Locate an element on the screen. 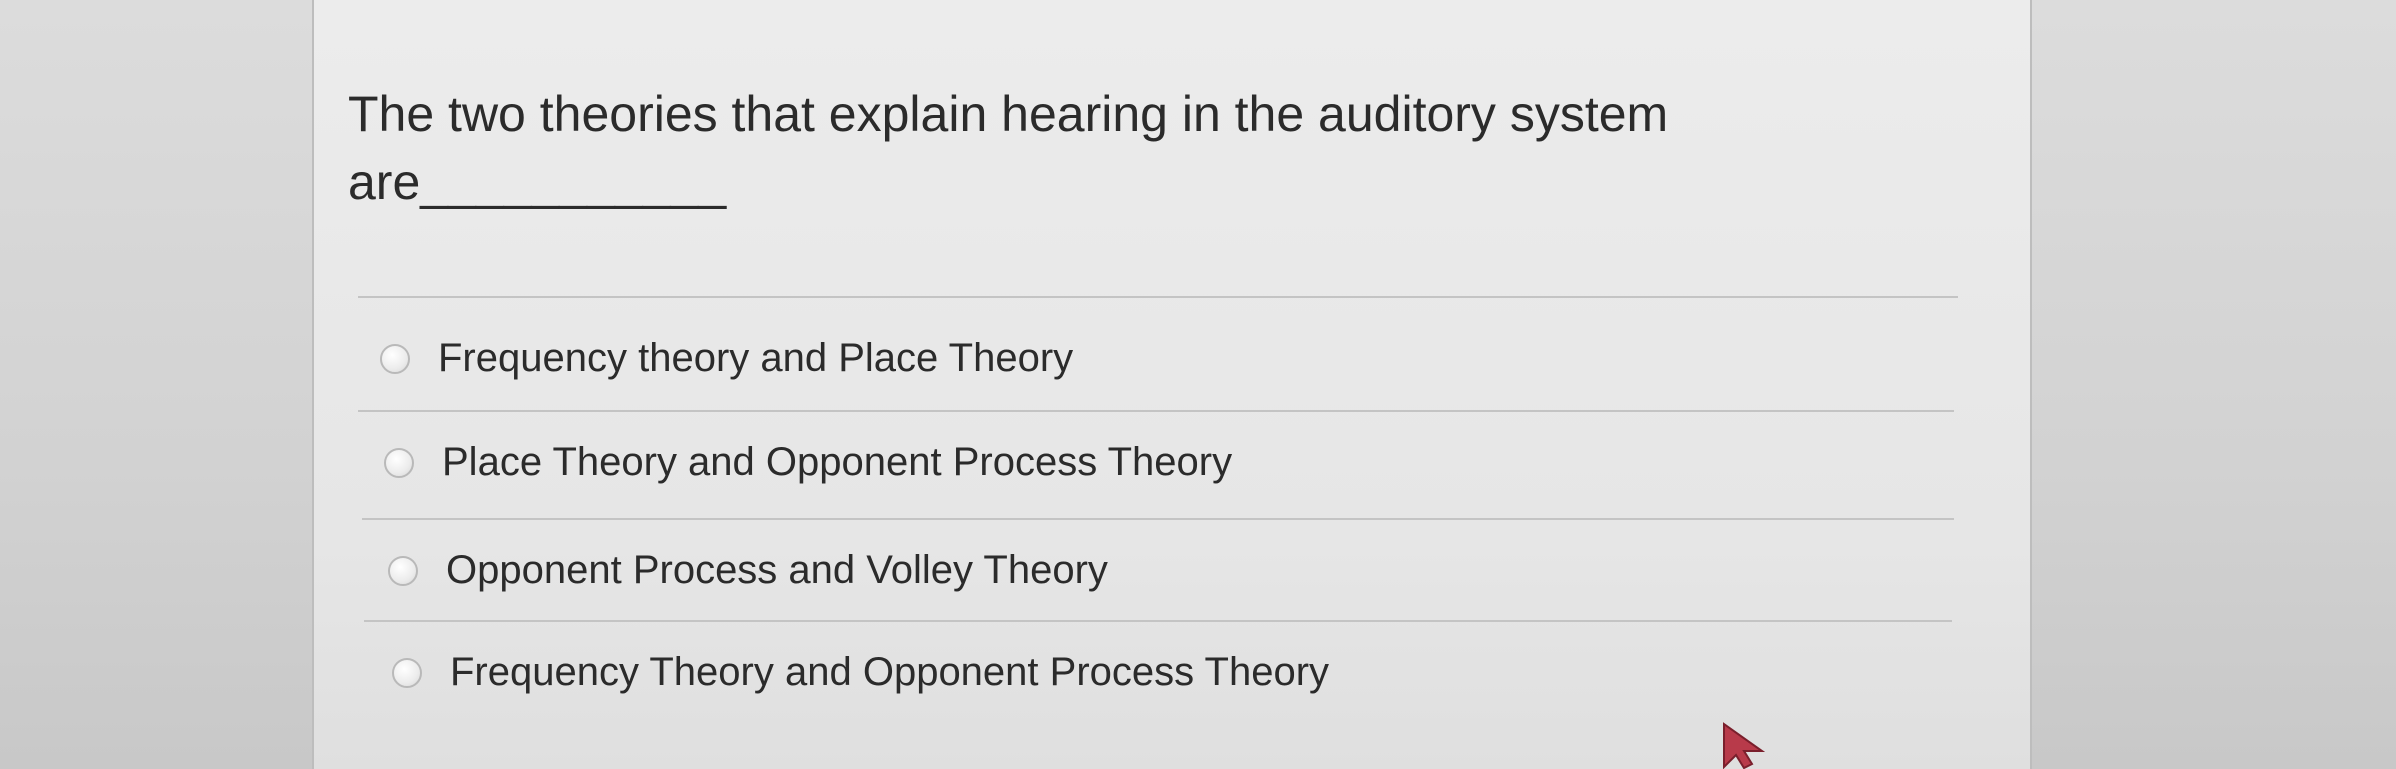 Image resolution: width=2396 pixels, height=769 pixels. mouse-cursor-icon is located at coordinates (1744, 745).